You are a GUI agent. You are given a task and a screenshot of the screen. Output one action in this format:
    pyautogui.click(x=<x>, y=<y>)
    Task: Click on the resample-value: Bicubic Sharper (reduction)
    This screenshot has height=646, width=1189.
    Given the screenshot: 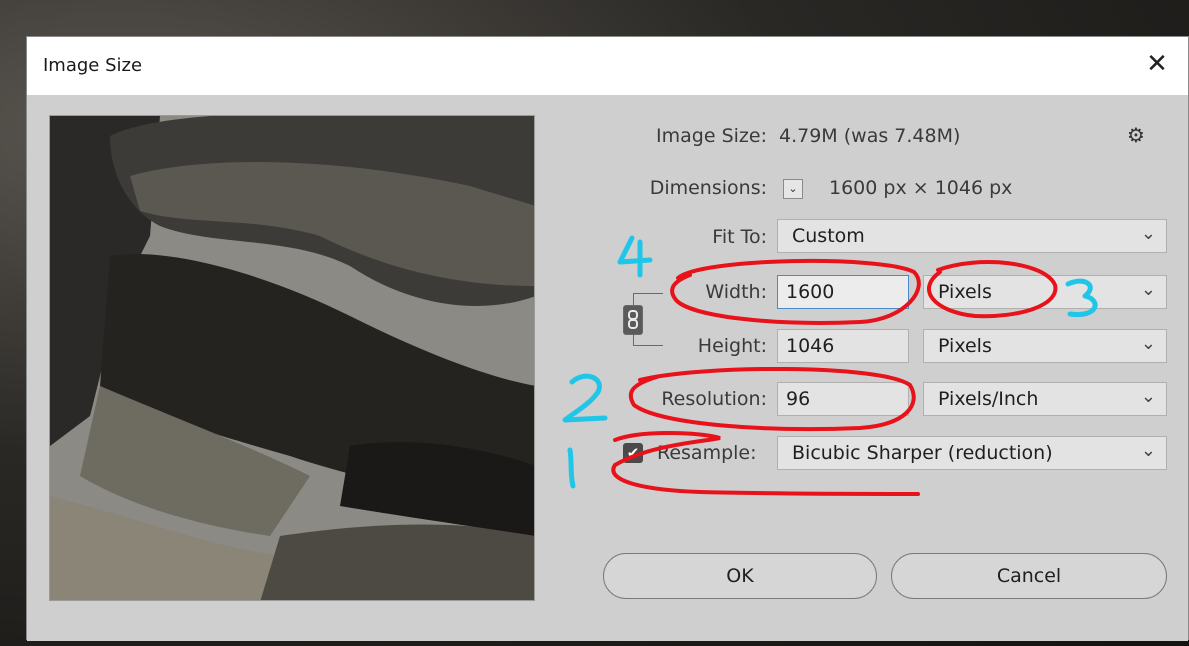 What is the action you would take?
    pyautogui.click(x=922, y=453)
    